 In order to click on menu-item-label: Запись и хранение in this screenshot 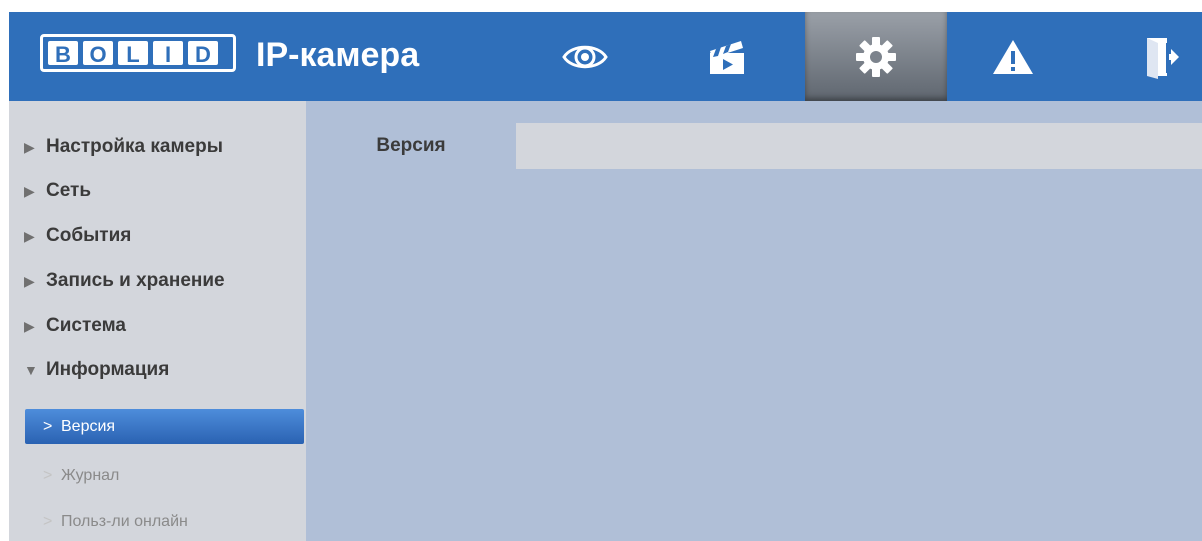, I will do `click(135, 280)`.